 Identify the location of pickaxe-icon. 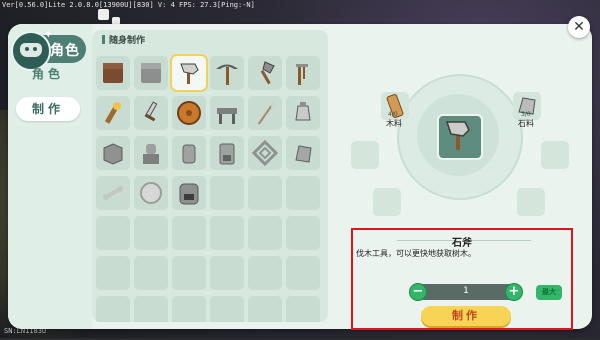
(227, 74).